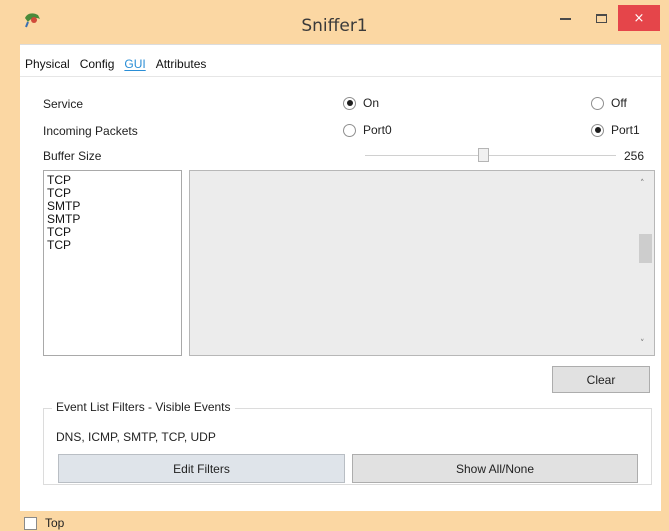  I want to click on tab-divider, so click(340, 76).